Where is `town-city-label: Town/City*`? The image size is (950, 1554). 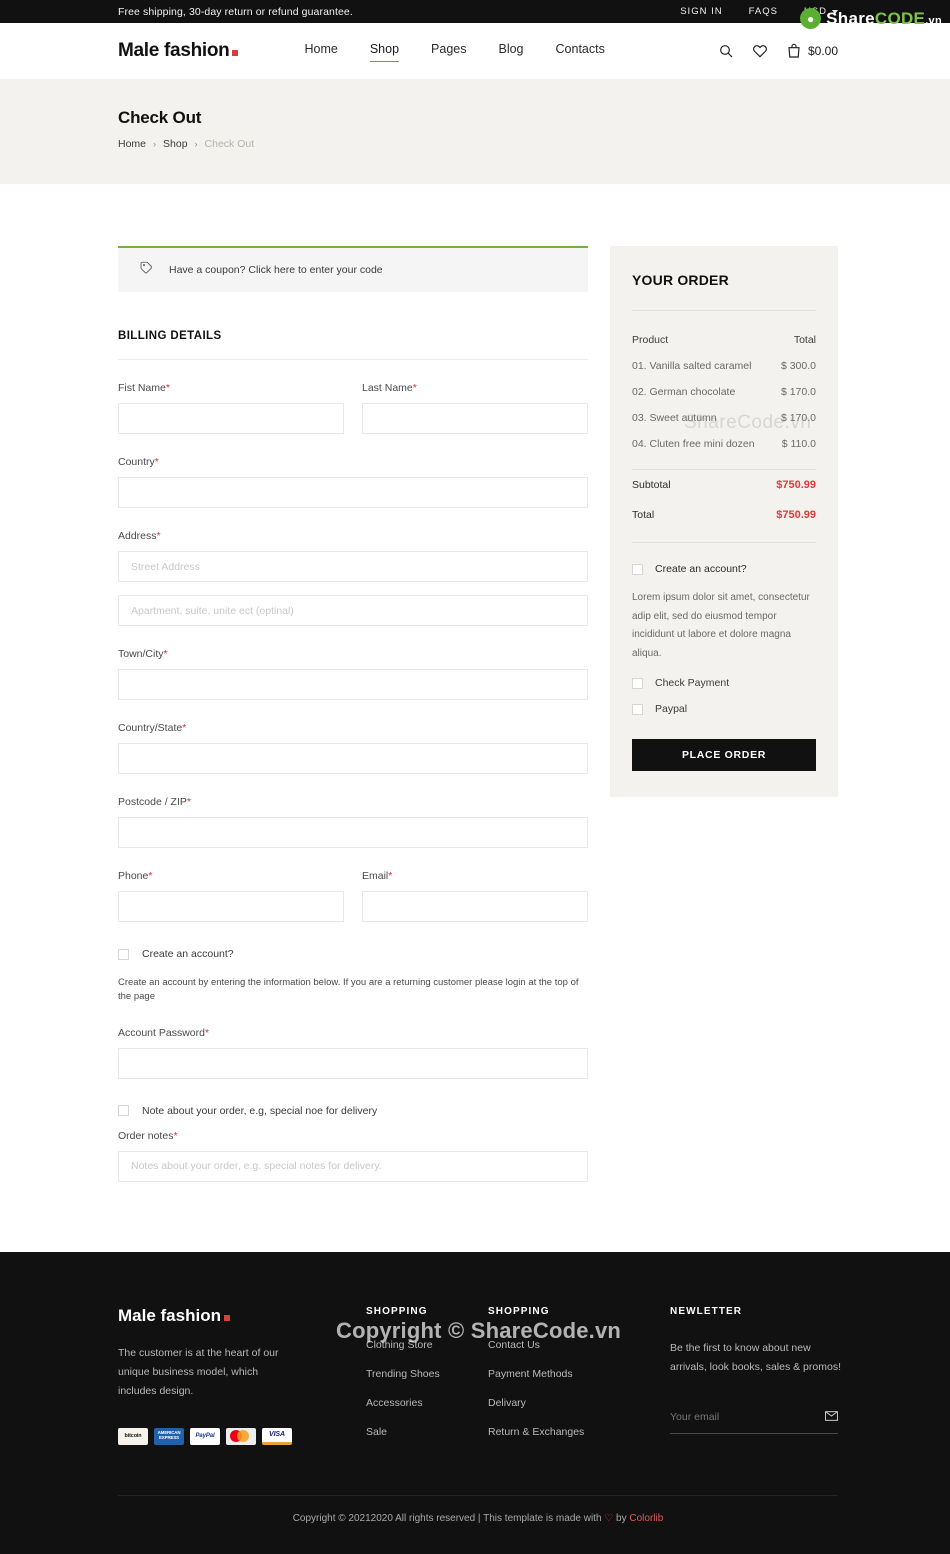
town-city-label: Town/City* is located at coordinates (143, 654).